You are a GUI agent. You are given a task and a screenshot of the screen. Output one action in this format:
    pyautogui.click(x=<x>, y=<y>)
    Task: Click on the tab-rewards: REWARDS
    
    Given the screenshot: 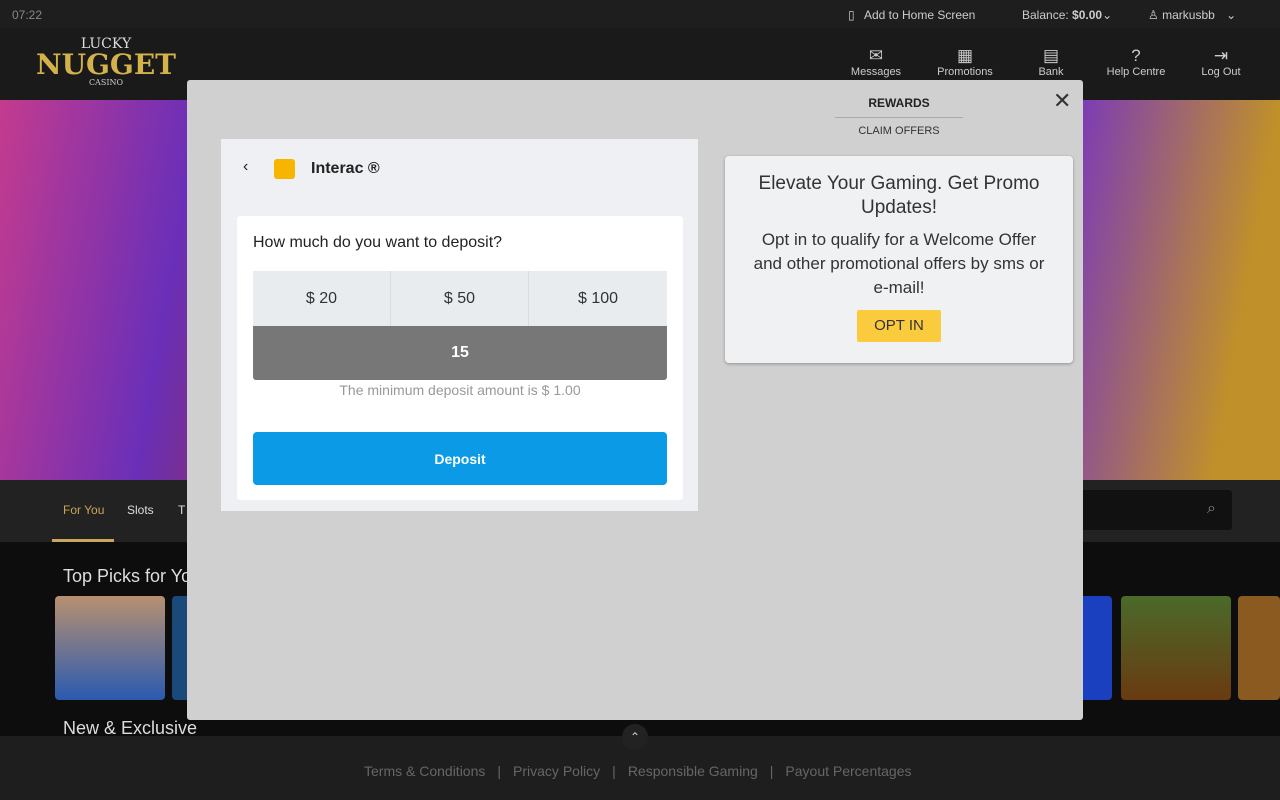 What is the action you would take?
    pyautogui.click(x=899, y=107)
    